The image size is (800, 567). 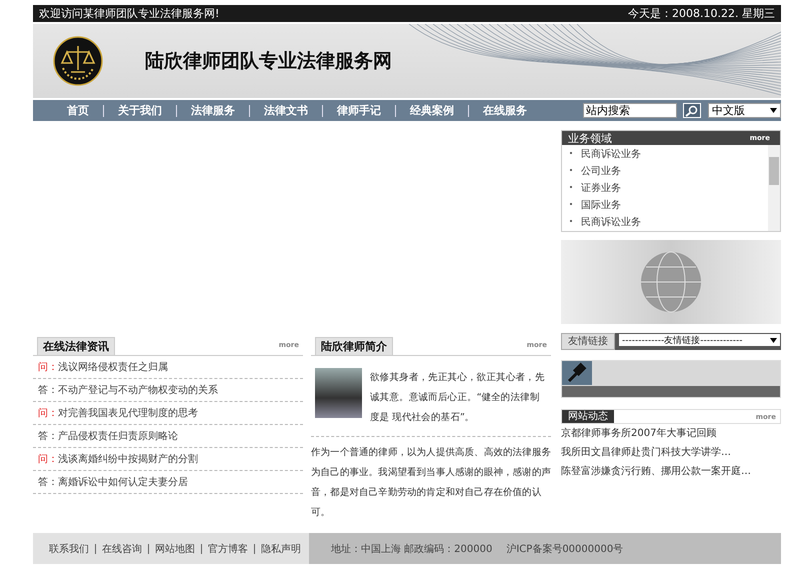 I want to click on body-paragraph: 作为一个普通的律师，以为人提供高质、高效的法律服务为自己的事业。我渴望看到当事人感谢的眼神，感谢的声音，都是对自己辛勤劳动的肯定和对自己存在价值的认可。, so click(x=431, y=483).